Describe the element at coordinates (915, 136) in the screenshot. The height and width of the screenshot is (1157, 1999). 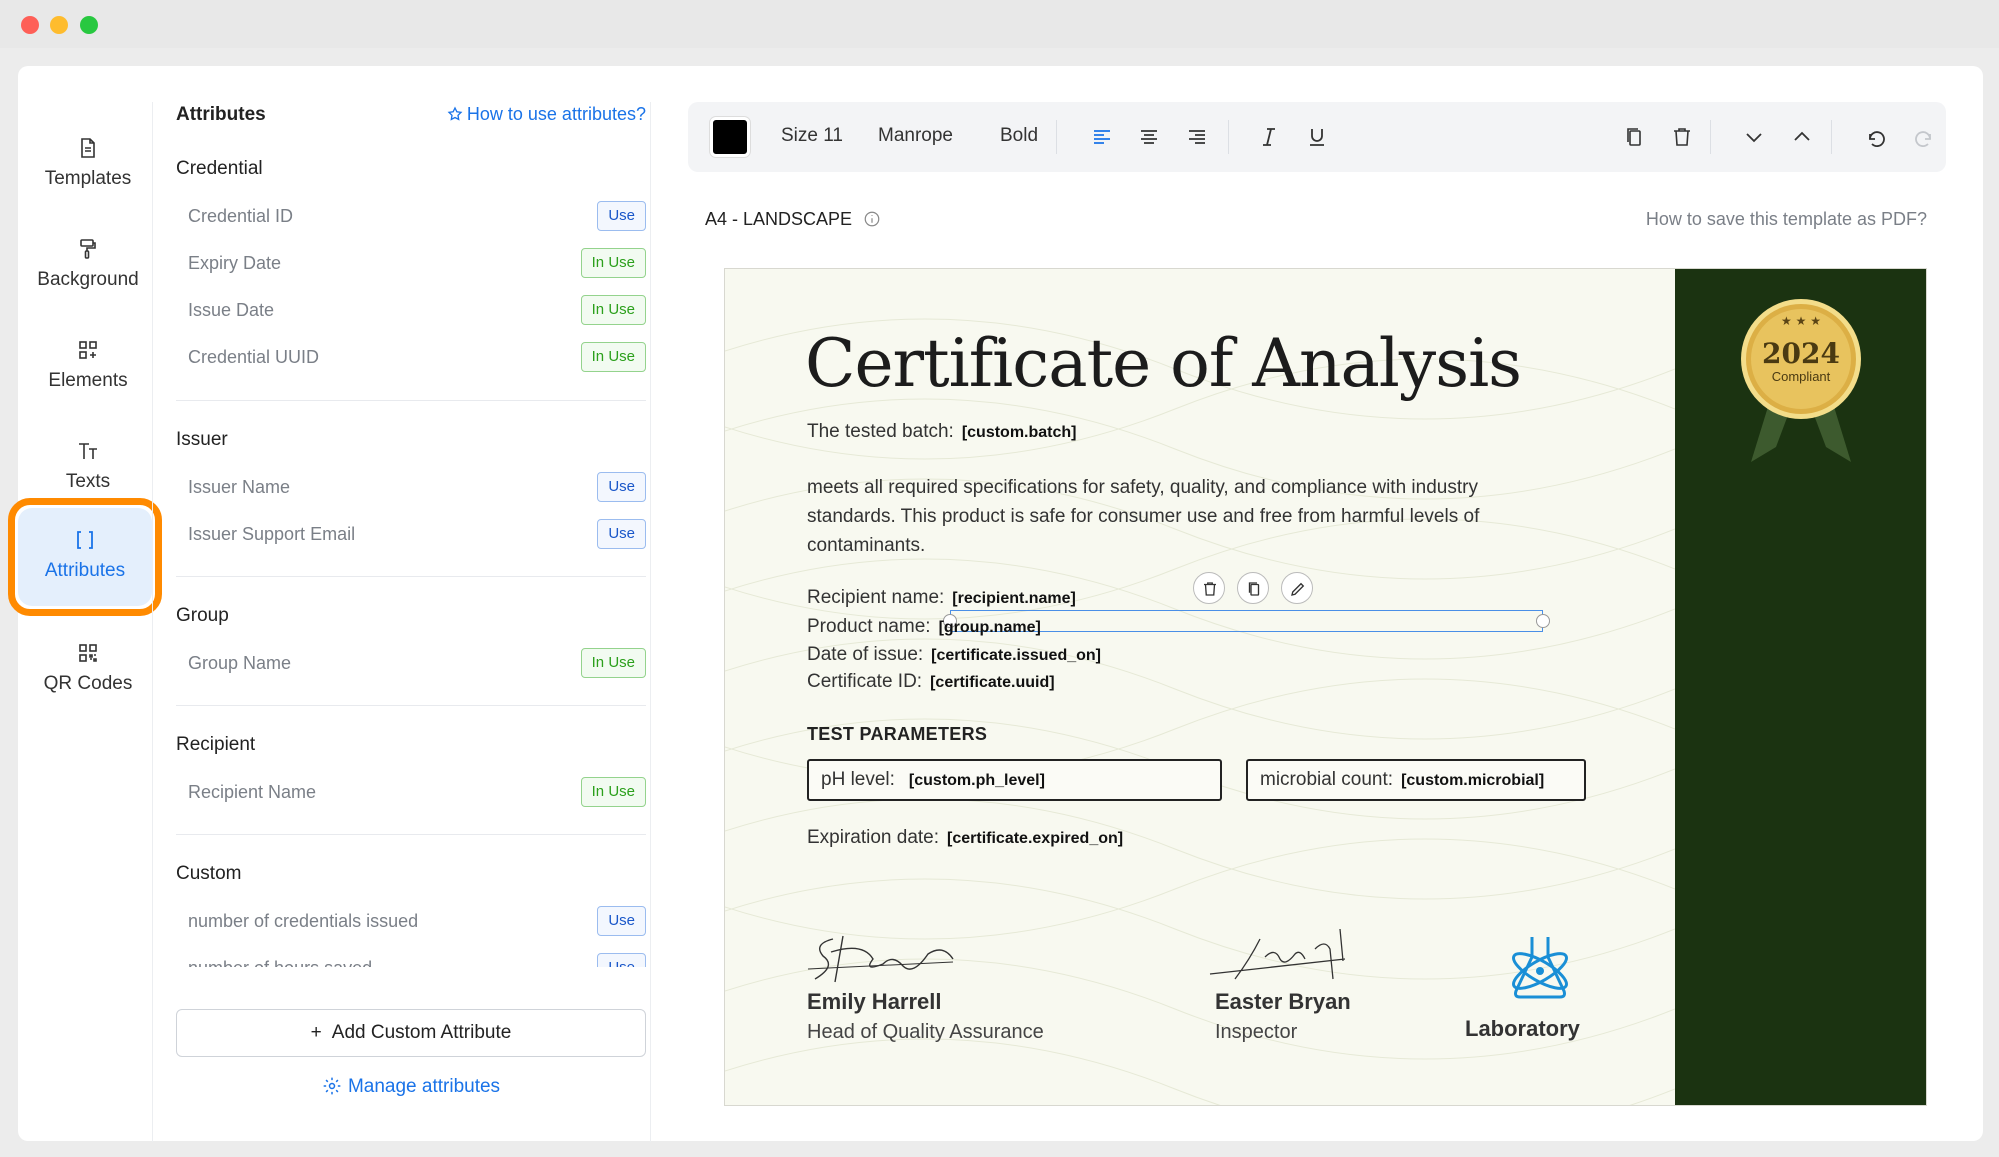
I see `font-family-dropdown: Manrope` at that location.